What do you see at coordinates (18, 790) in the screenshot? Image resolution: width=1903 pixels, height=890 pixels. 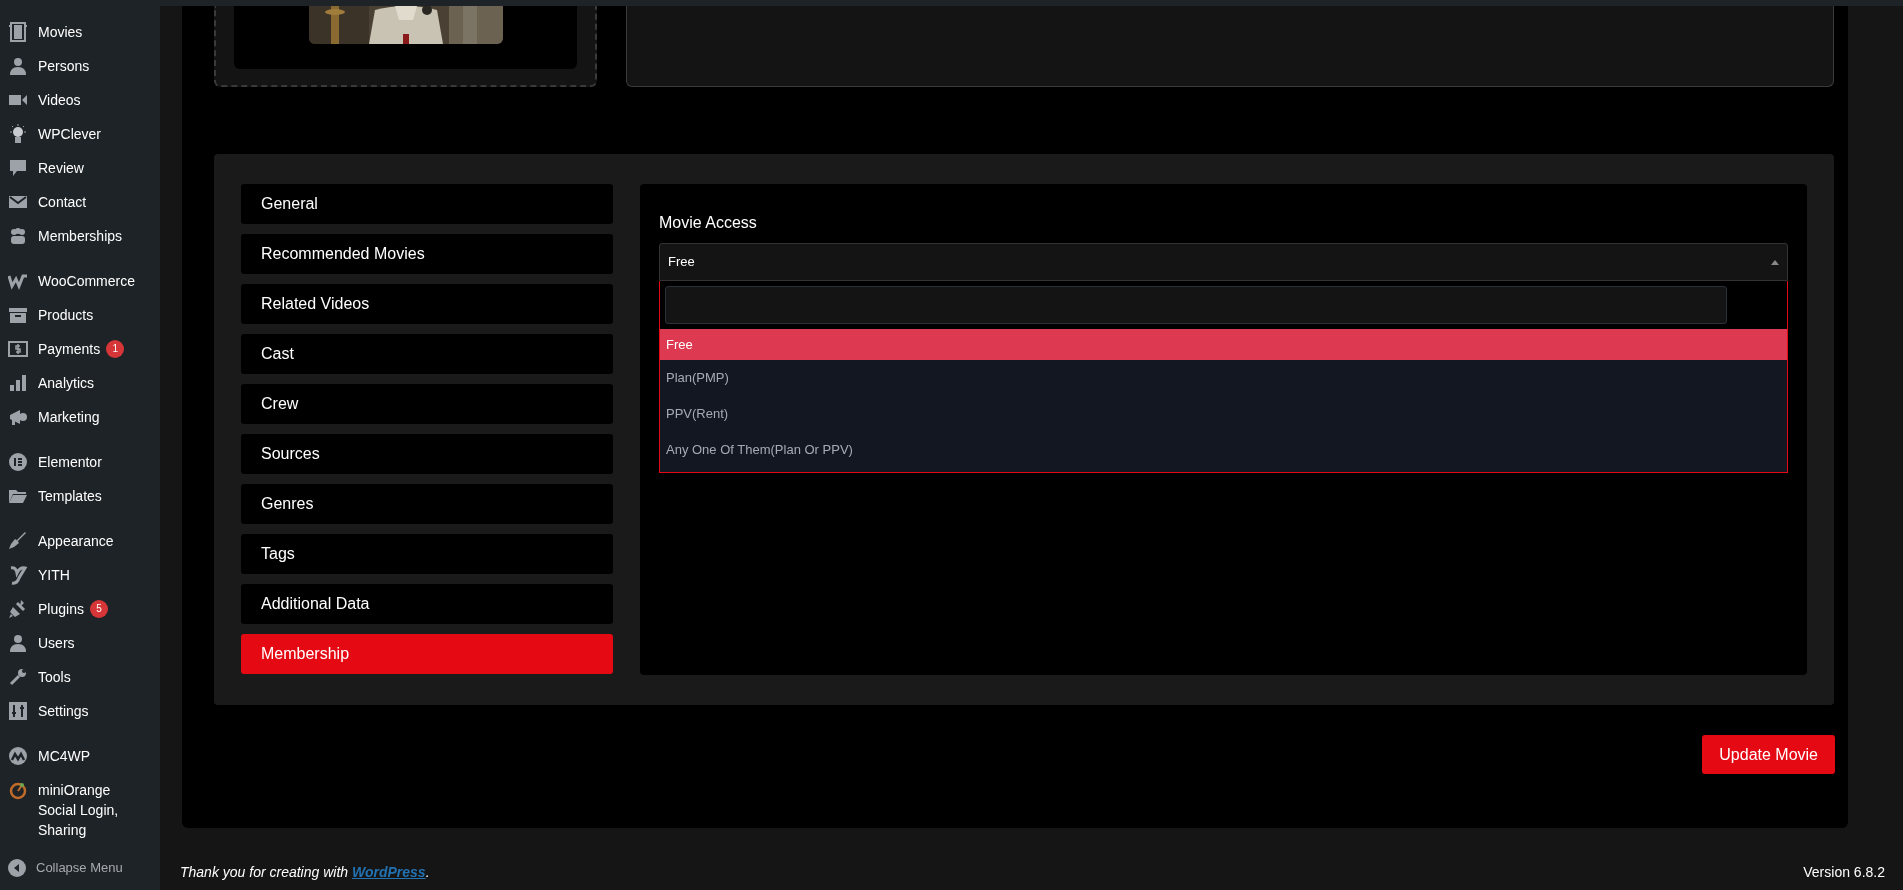 I see `timer-icon` at bounding box center [18, 790].